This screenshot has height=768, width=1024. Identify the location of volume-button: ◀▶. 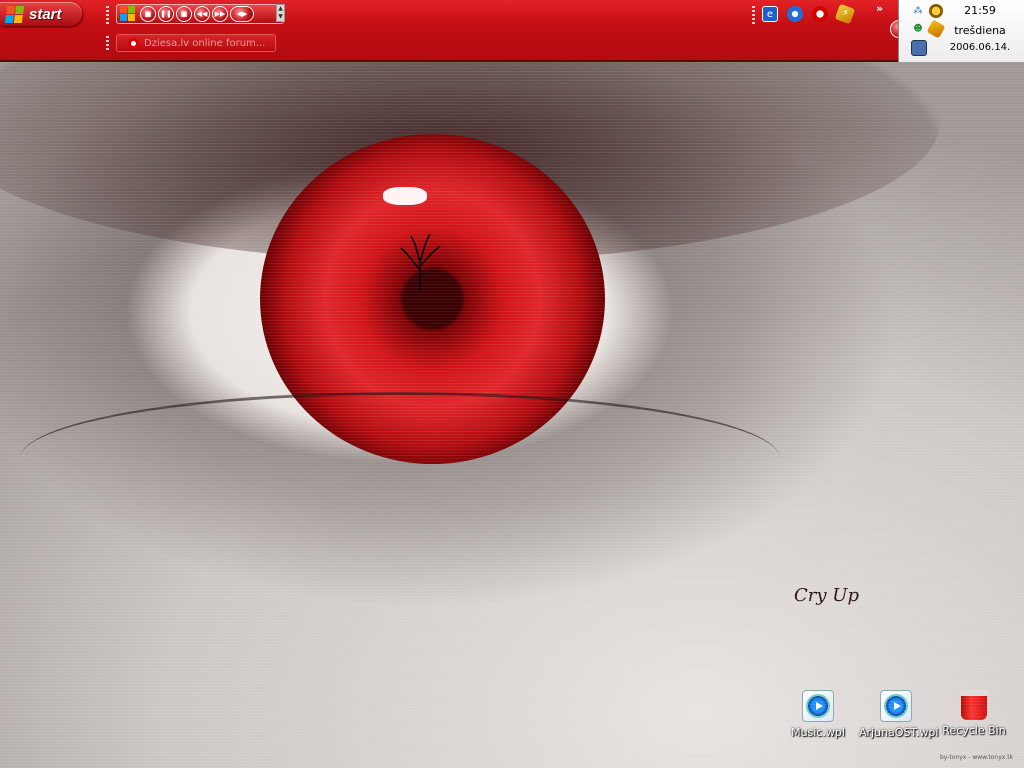
(242, 14).